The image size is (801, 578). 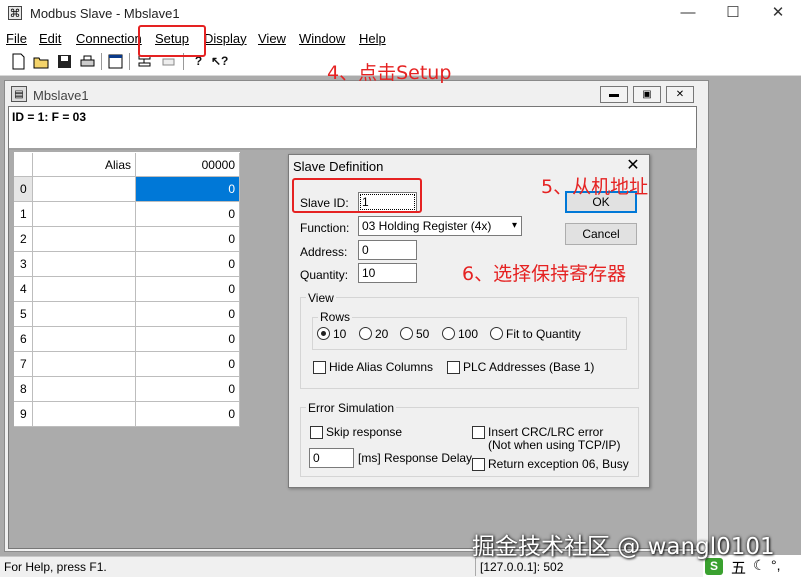 What do you see at coordinates (172, 41) in the screenshot?
I see `setup-highlight-box` at bounding box center [172, 41].